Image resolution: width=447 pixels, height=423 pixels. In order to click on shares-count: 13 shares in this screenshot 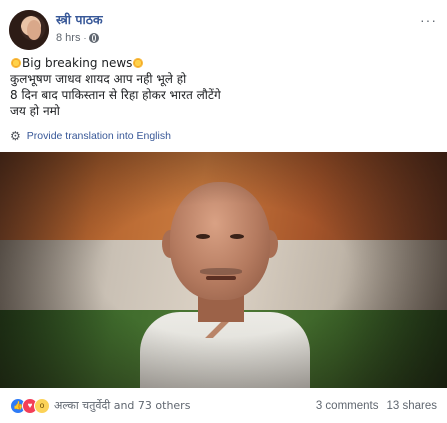, I will do `click(411, 406)`.